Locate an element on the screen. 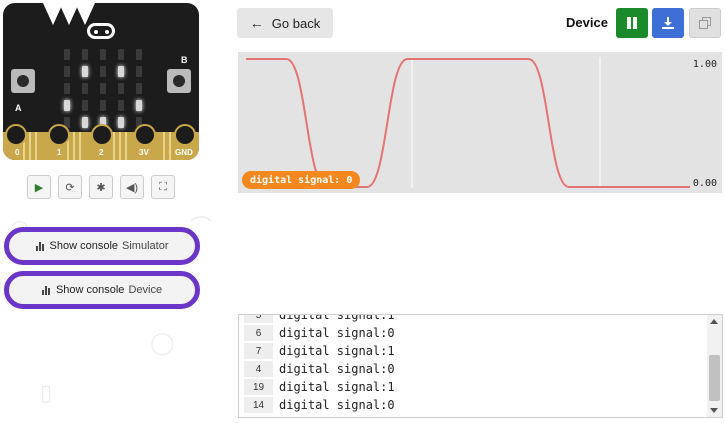 Image resolution: width=725 pixels, height=423 pixels. repeat-count-badge: 5 is located at coordinates (258, 319).